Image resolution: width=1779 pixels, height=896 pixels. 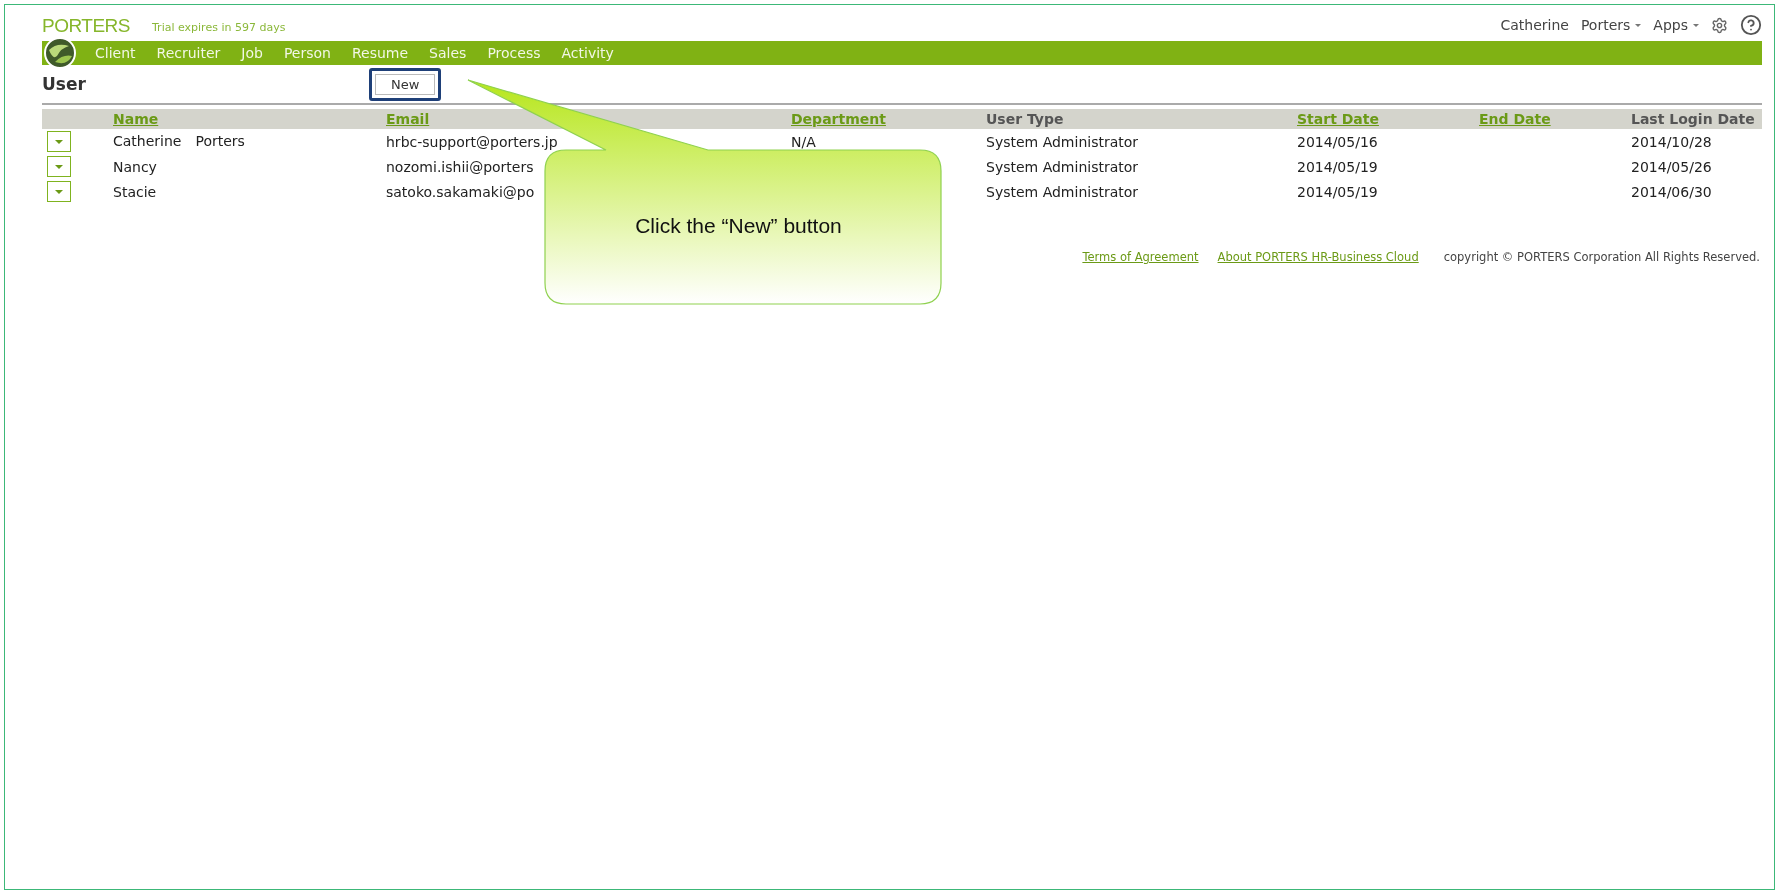 What do you see at coordinates (135, 191) in the screenshot?
I see `table-cell-text: Stacie` at bounding box center [135, 191].